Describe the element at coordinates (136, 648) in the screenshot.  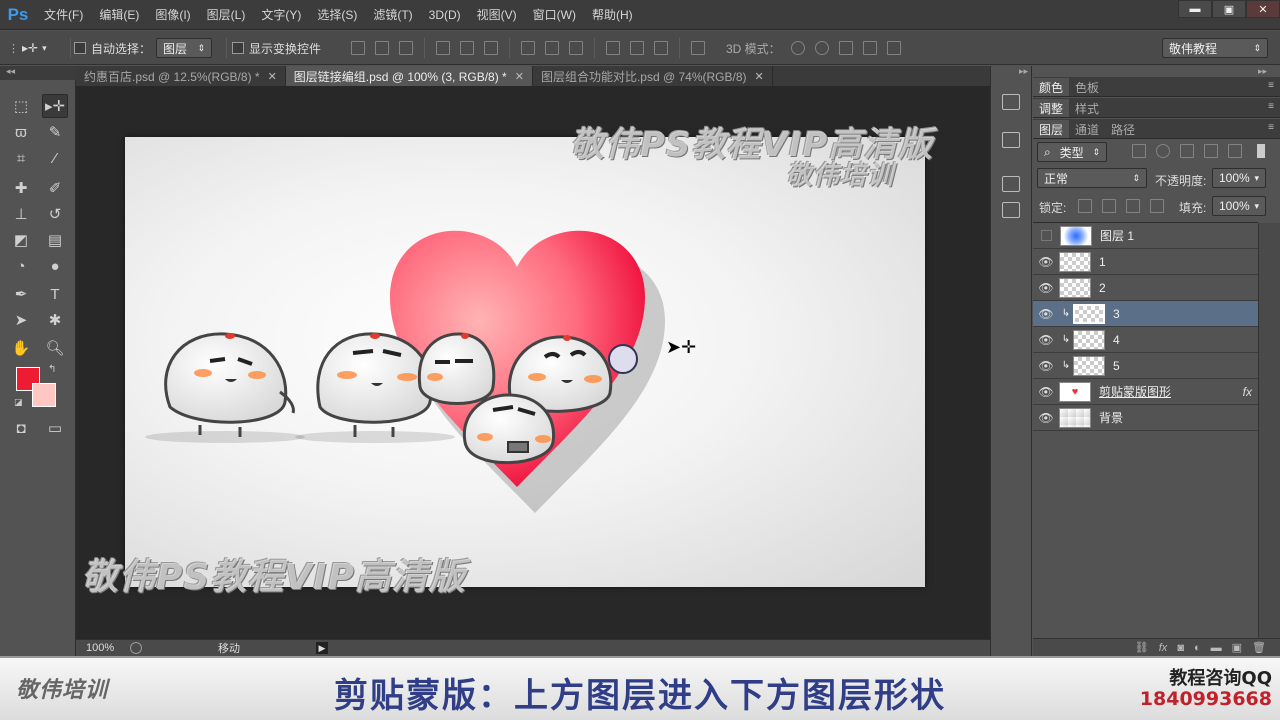
I see `status-info-icon` at that location.